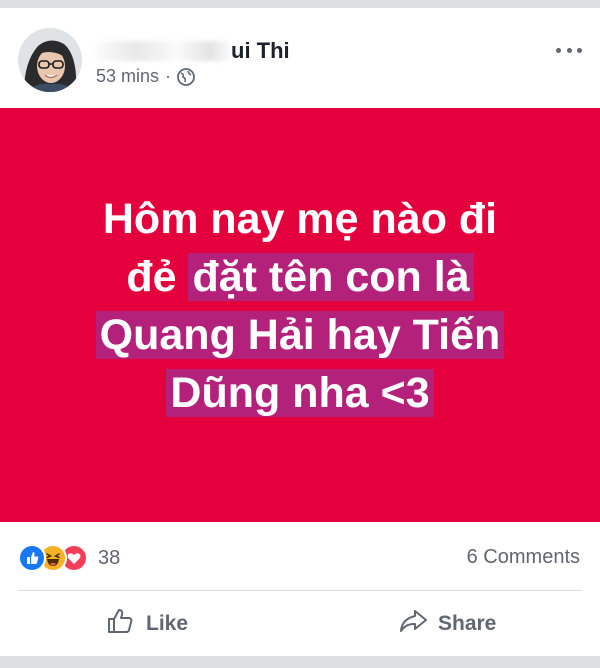 Image resolution: width=600 pixels, height=668 pixels. I want to click on share-arrow-icon, so click(413, 624).